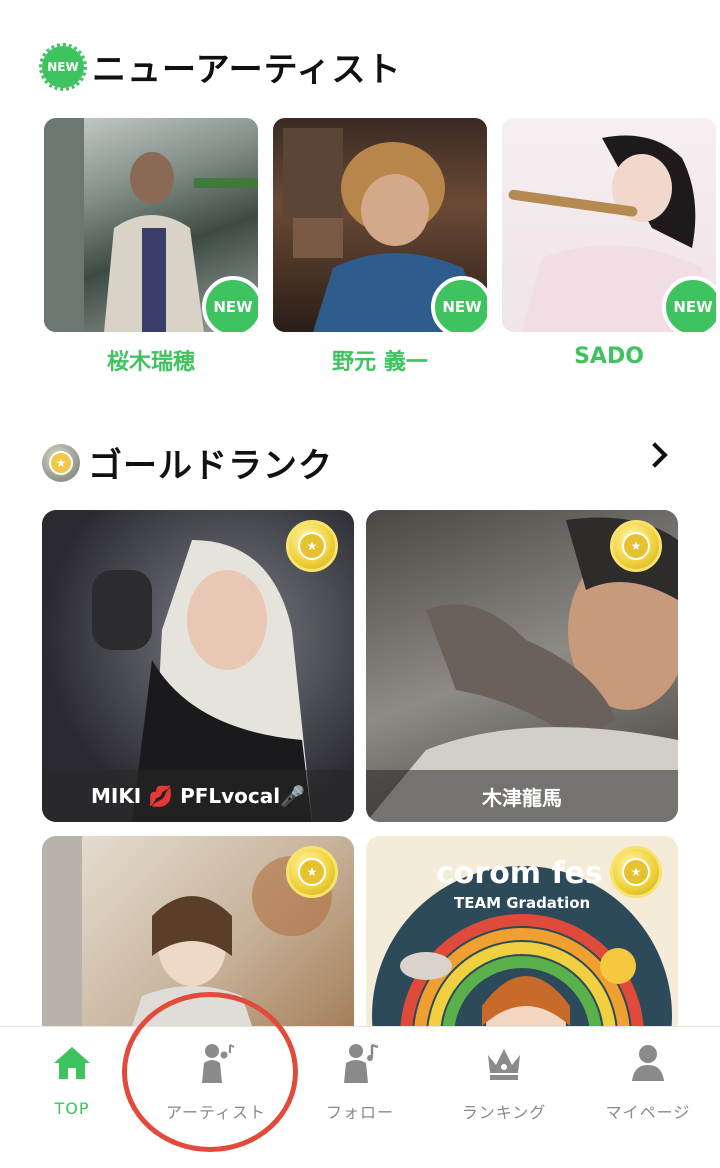 The height and width of the screenshot is (1168, 720). I want to click on gold-rank-header: ★ ゴールドランク, so click(187, 462).